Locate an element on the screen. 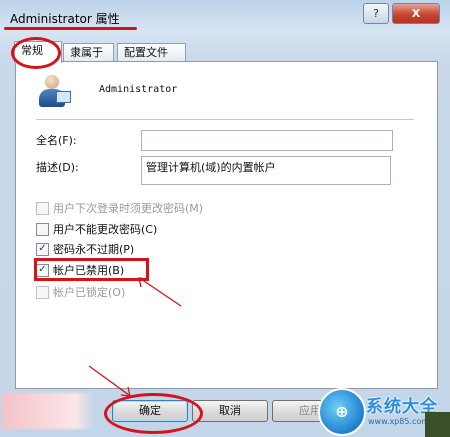 Image resolution: width=450 pixels, height=437 pixels. corner-decoration is located at coordinates (437, 424).